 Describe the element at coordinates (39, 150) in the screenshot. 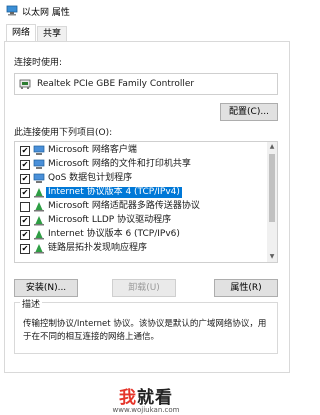

I see `network-client-icon` at that location.